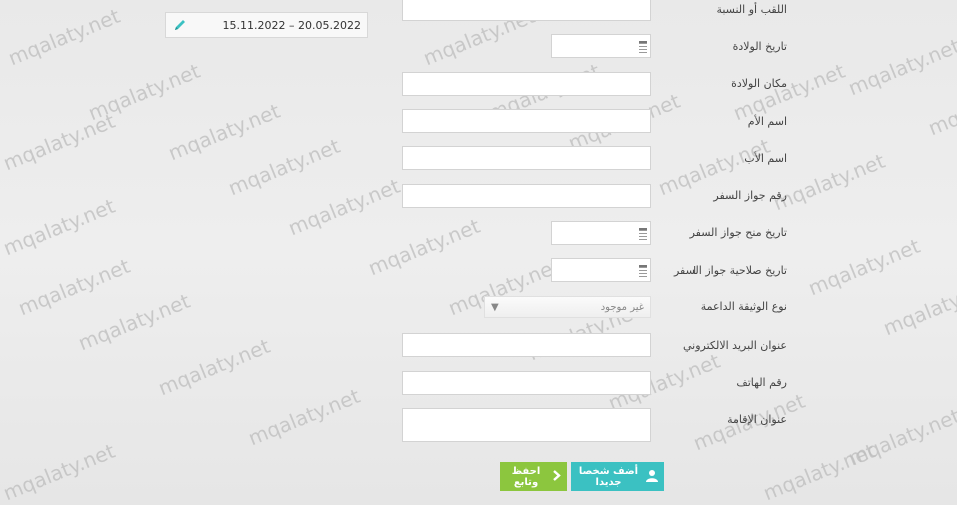  What do you see at coordinates (765, 158) in the screenshot?
I see `father-name-label: اسم الأب` at bounding box center [765, 158].